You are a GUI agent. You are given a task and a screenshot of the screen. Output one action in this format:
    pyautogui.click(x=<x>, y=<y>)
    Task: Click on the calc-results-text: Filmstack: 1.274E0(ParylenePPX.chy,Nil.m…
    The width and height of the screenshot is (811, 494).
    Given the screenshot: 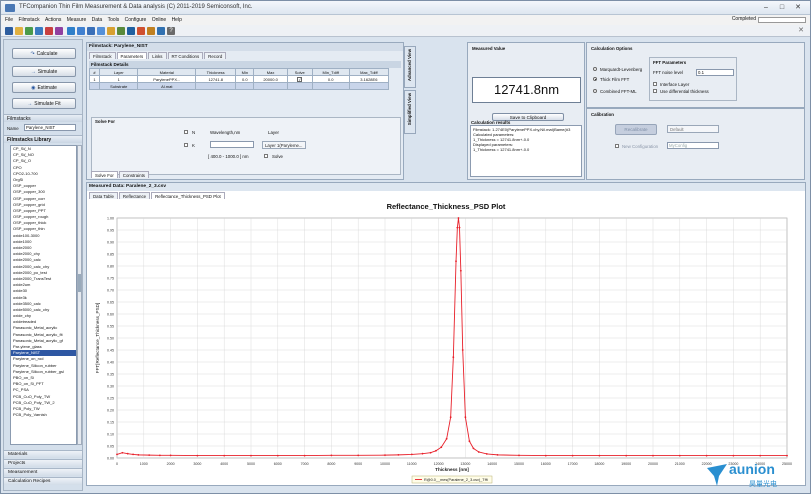 What is the action you would take?
    pyautogui.click(x=526, y=151)
    